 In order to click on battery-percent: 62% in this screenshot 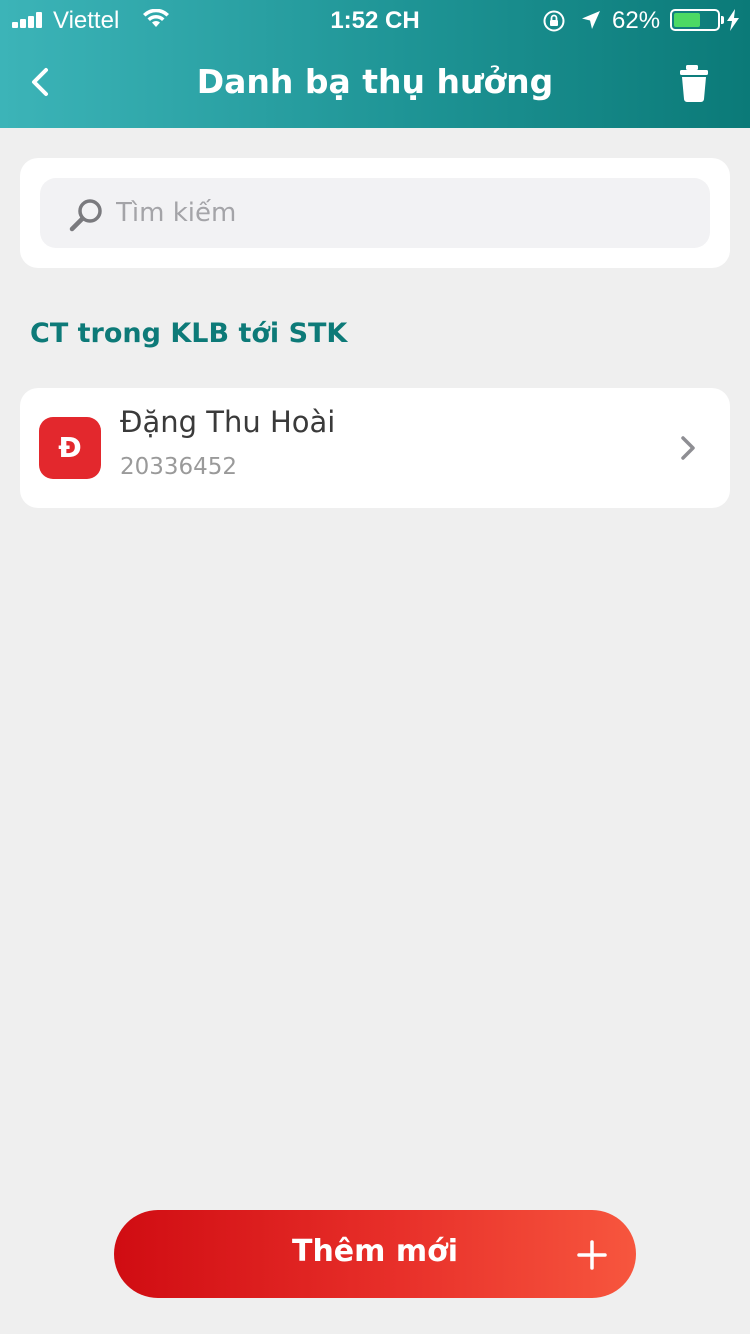, I will do `click(636, 20)`.